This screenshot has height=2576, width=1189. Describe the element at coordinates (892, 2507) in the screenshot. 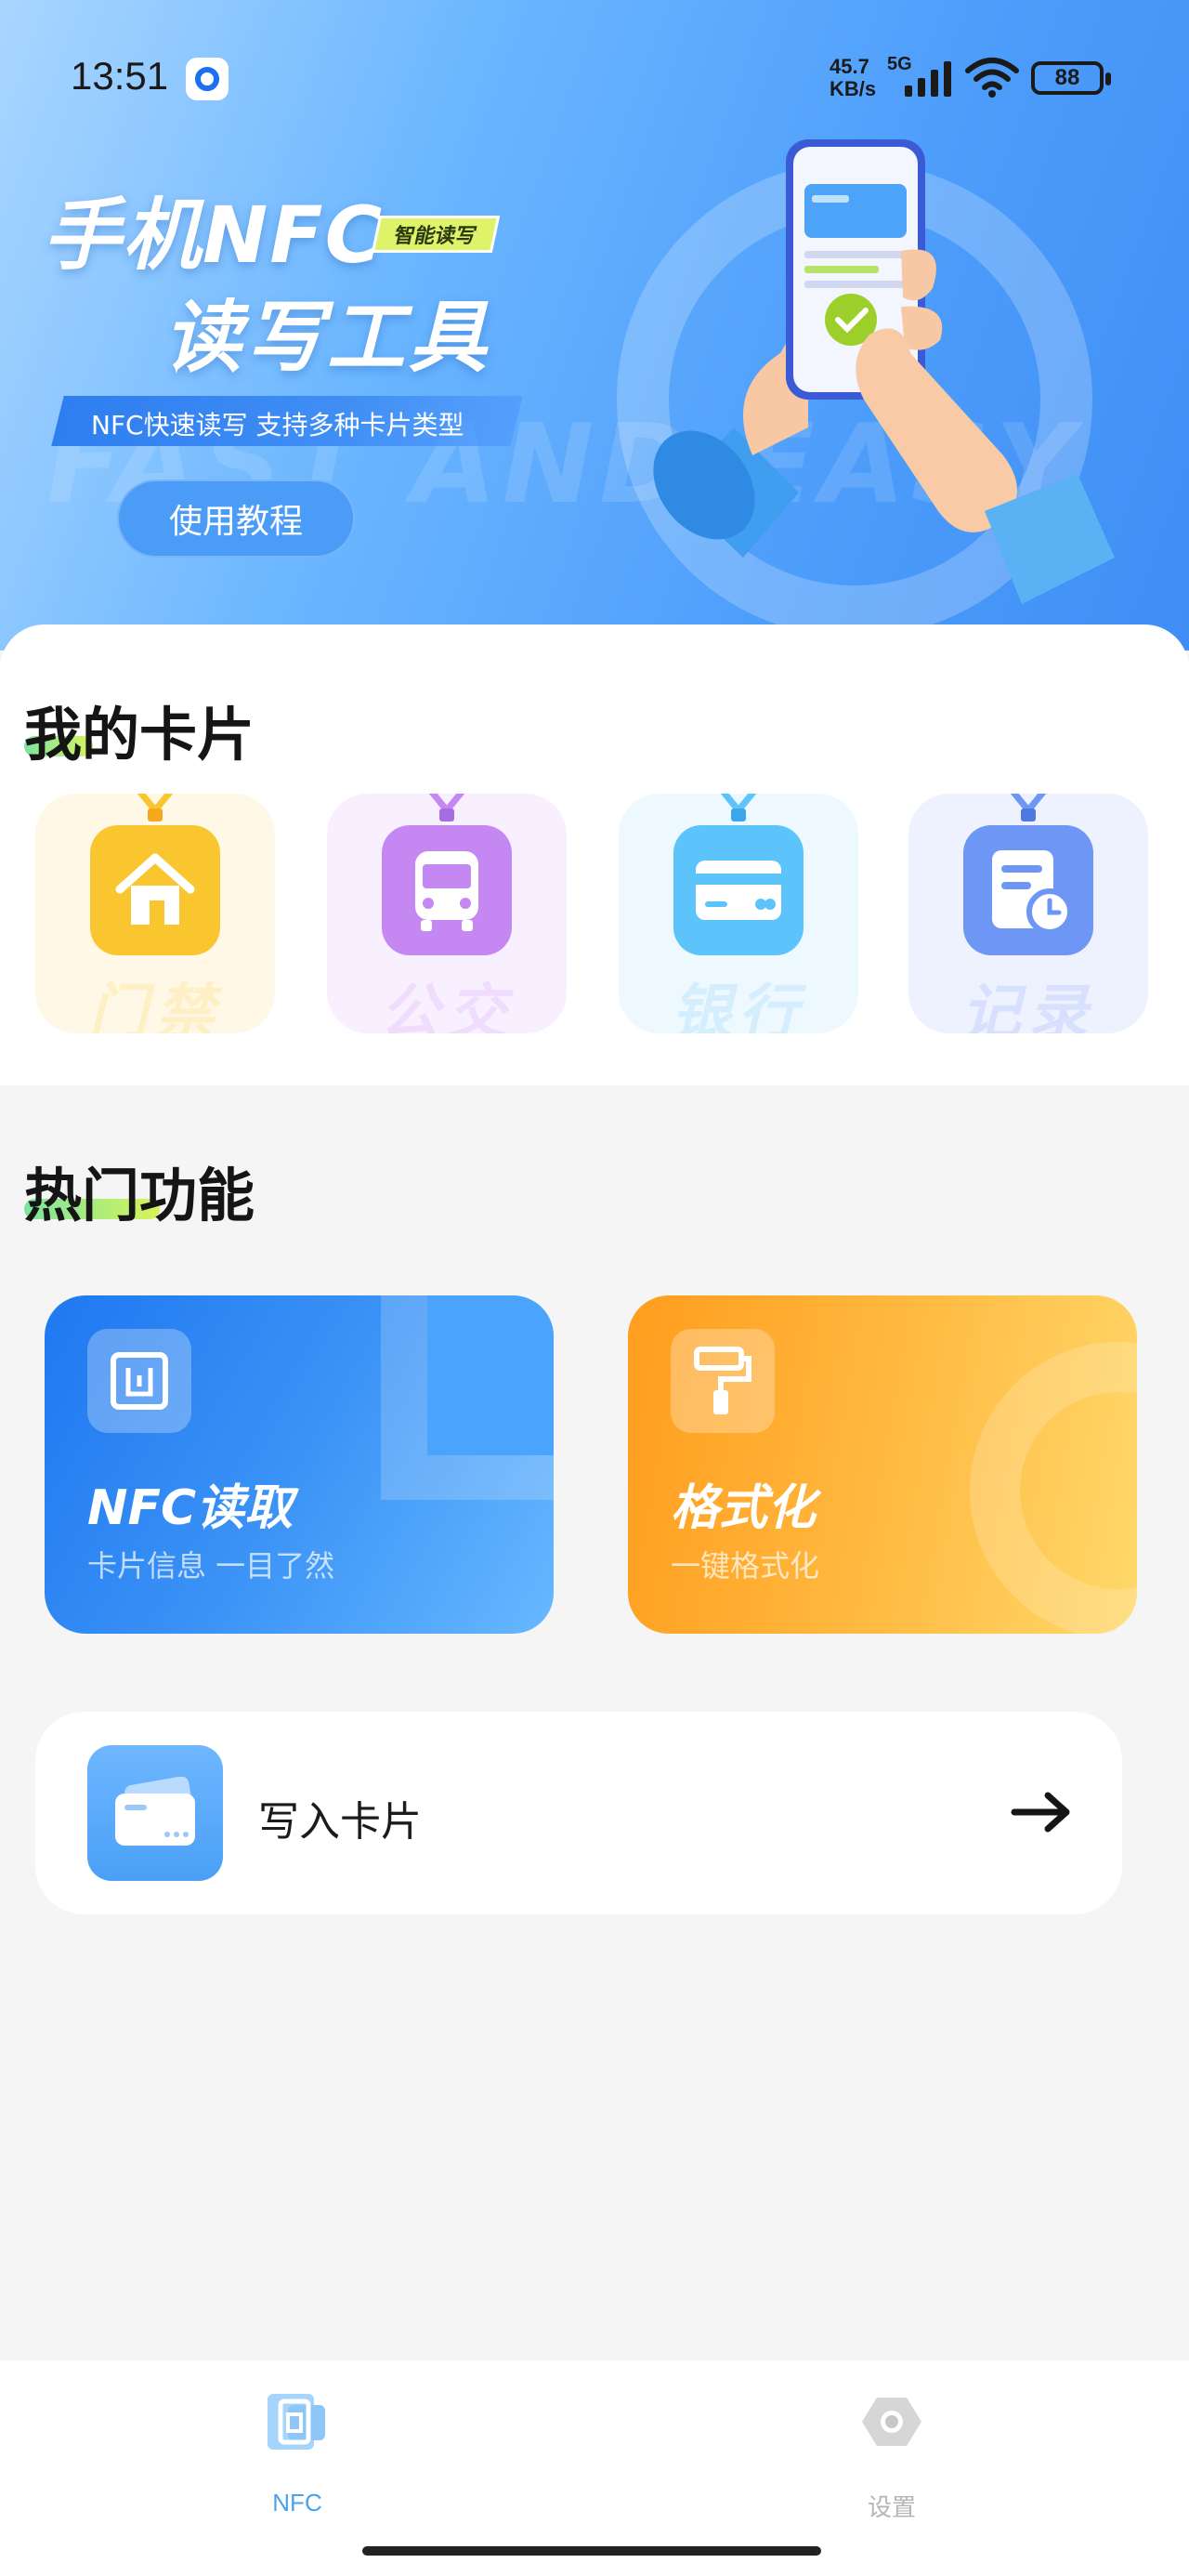

I see `tab-label: 设置` at that location.